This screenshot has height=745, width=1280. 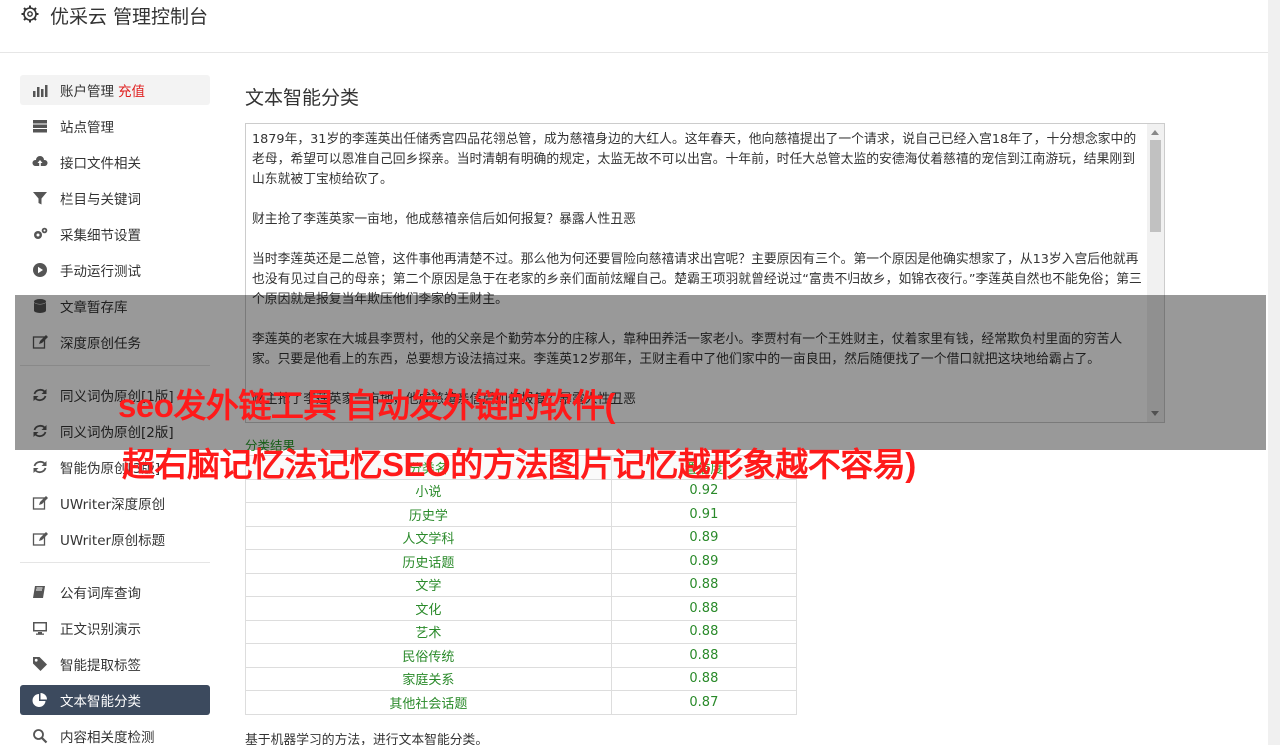 I want to click on confidence-cell: 0.91, so click(x=704, y=514).